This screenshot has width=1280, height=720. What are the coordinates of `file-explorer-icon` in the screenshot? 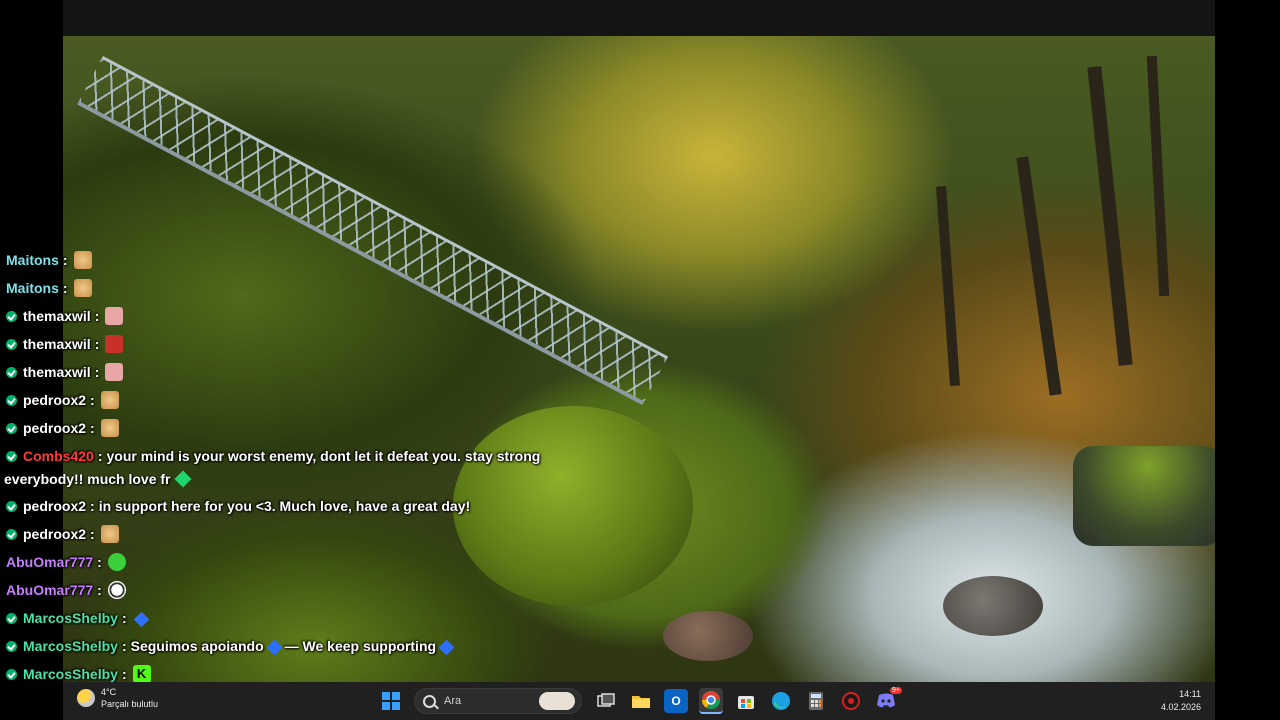 It's located at (641, 701).